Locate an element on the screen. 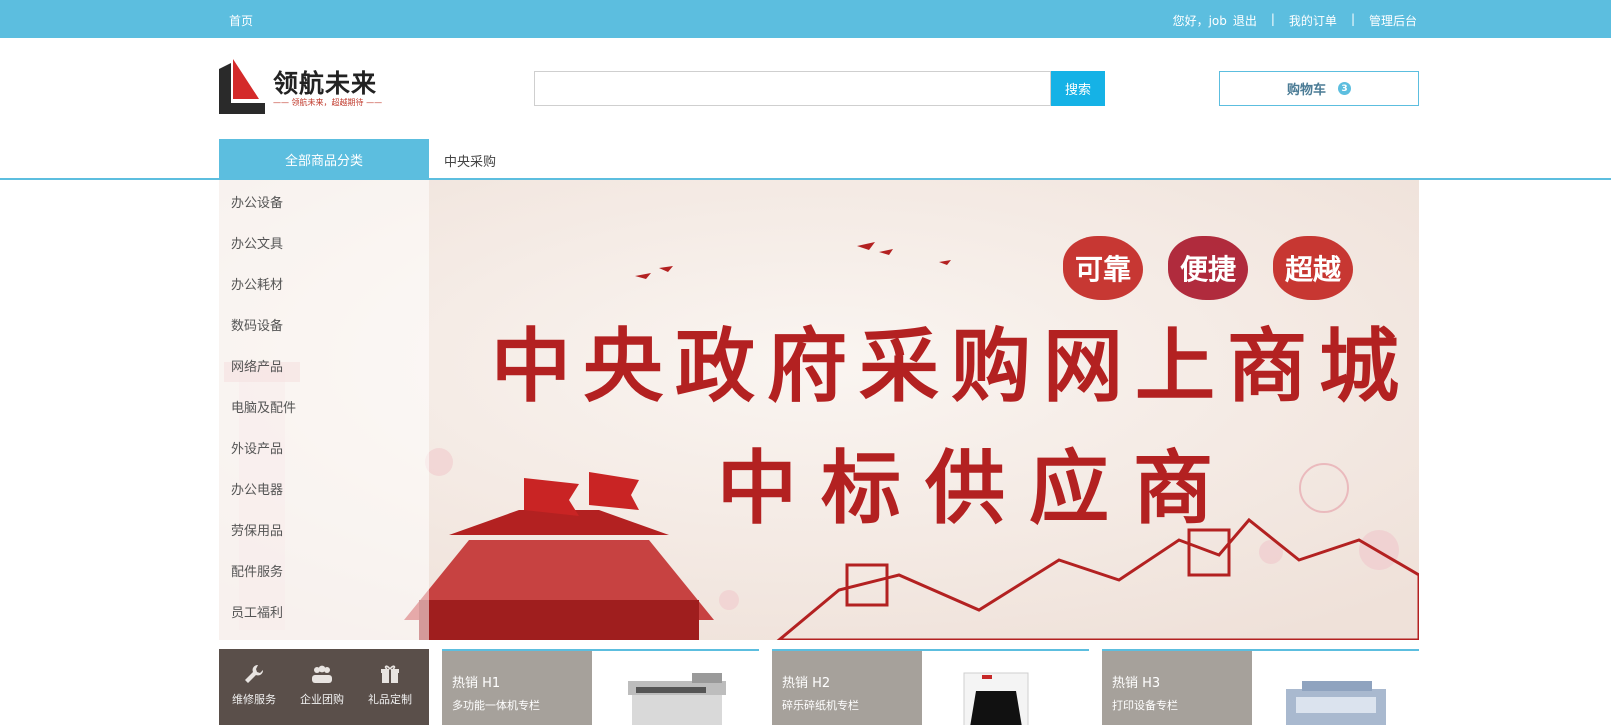 The image size is (1611, 725). search-input is located at coordinates (792, 88).